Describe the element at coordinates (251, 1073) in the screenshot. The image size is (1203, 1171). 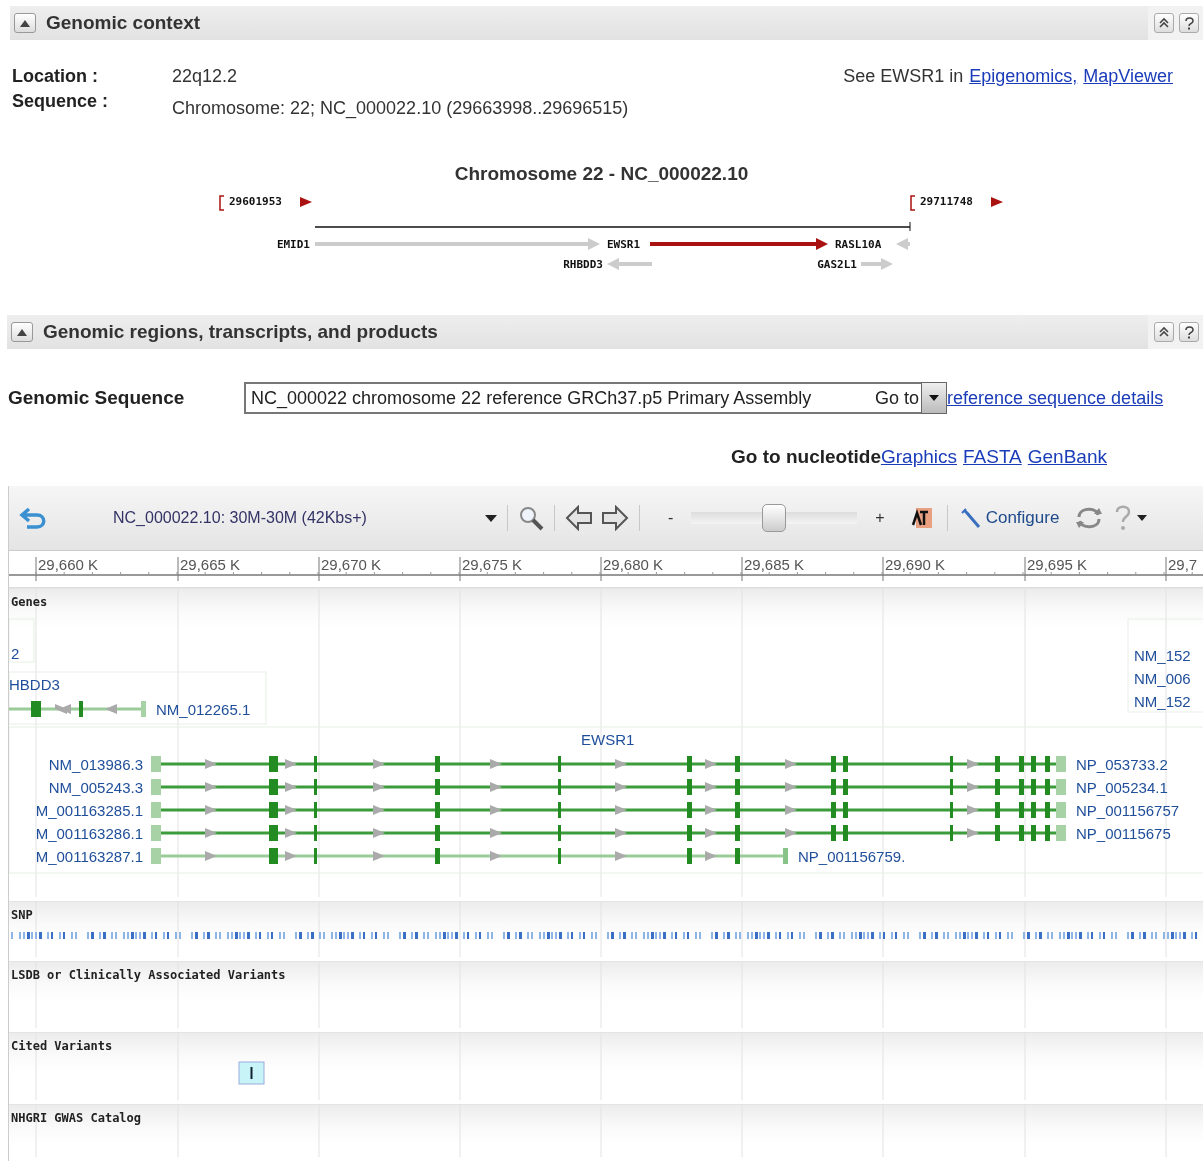
I see `variant-marker-icon` at that location.